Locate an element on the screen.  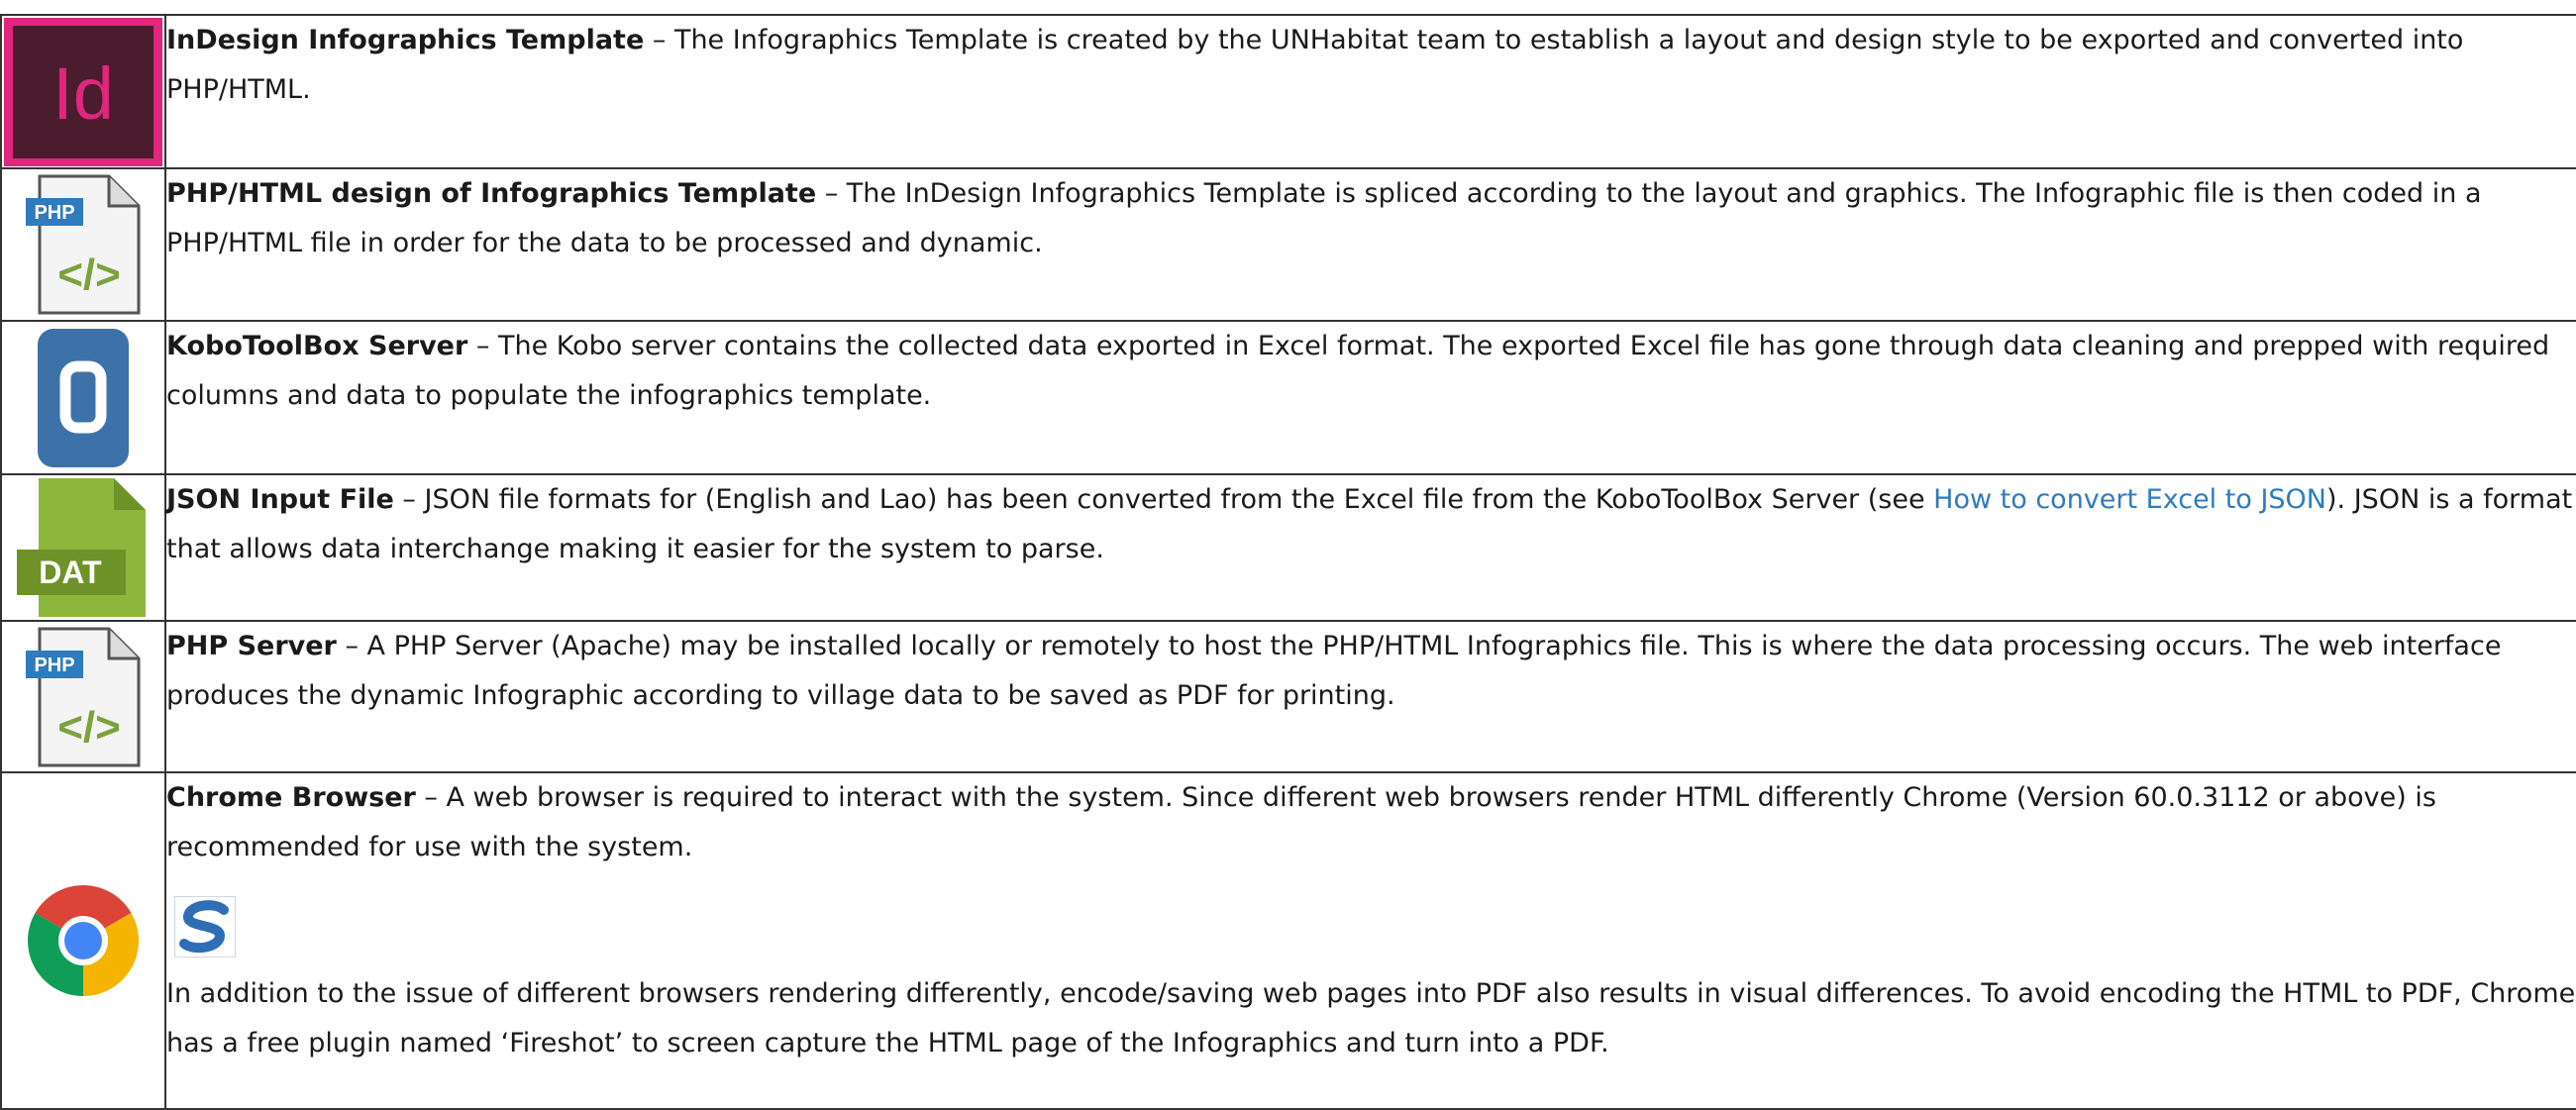
fireshot-icon is located at coordinates (1375, 927).